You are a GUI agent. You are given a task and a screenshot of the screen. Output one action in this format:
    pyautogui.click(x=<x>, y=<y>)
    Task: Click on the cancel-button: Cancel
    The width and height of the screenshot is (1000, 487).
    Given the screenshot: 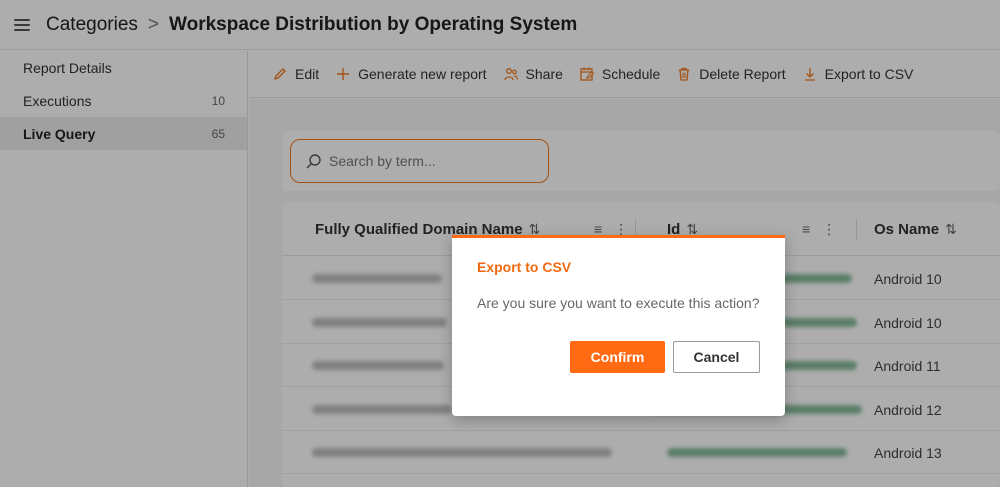 What is the action you would take?
    pyautogui.click(x=716, y=357)
    